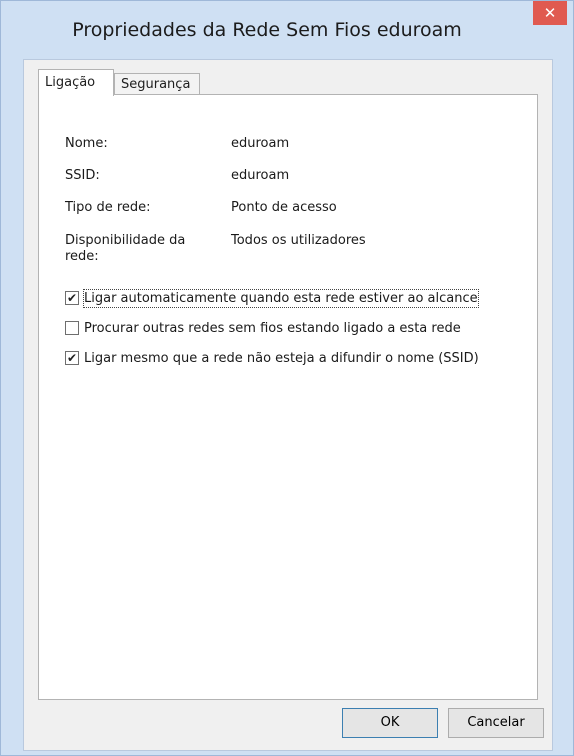 The image size is (574, 756). Describe the element at coordinates (76, 82) in the screenshot. I see `tab-ligacao: Ligação` at that location.